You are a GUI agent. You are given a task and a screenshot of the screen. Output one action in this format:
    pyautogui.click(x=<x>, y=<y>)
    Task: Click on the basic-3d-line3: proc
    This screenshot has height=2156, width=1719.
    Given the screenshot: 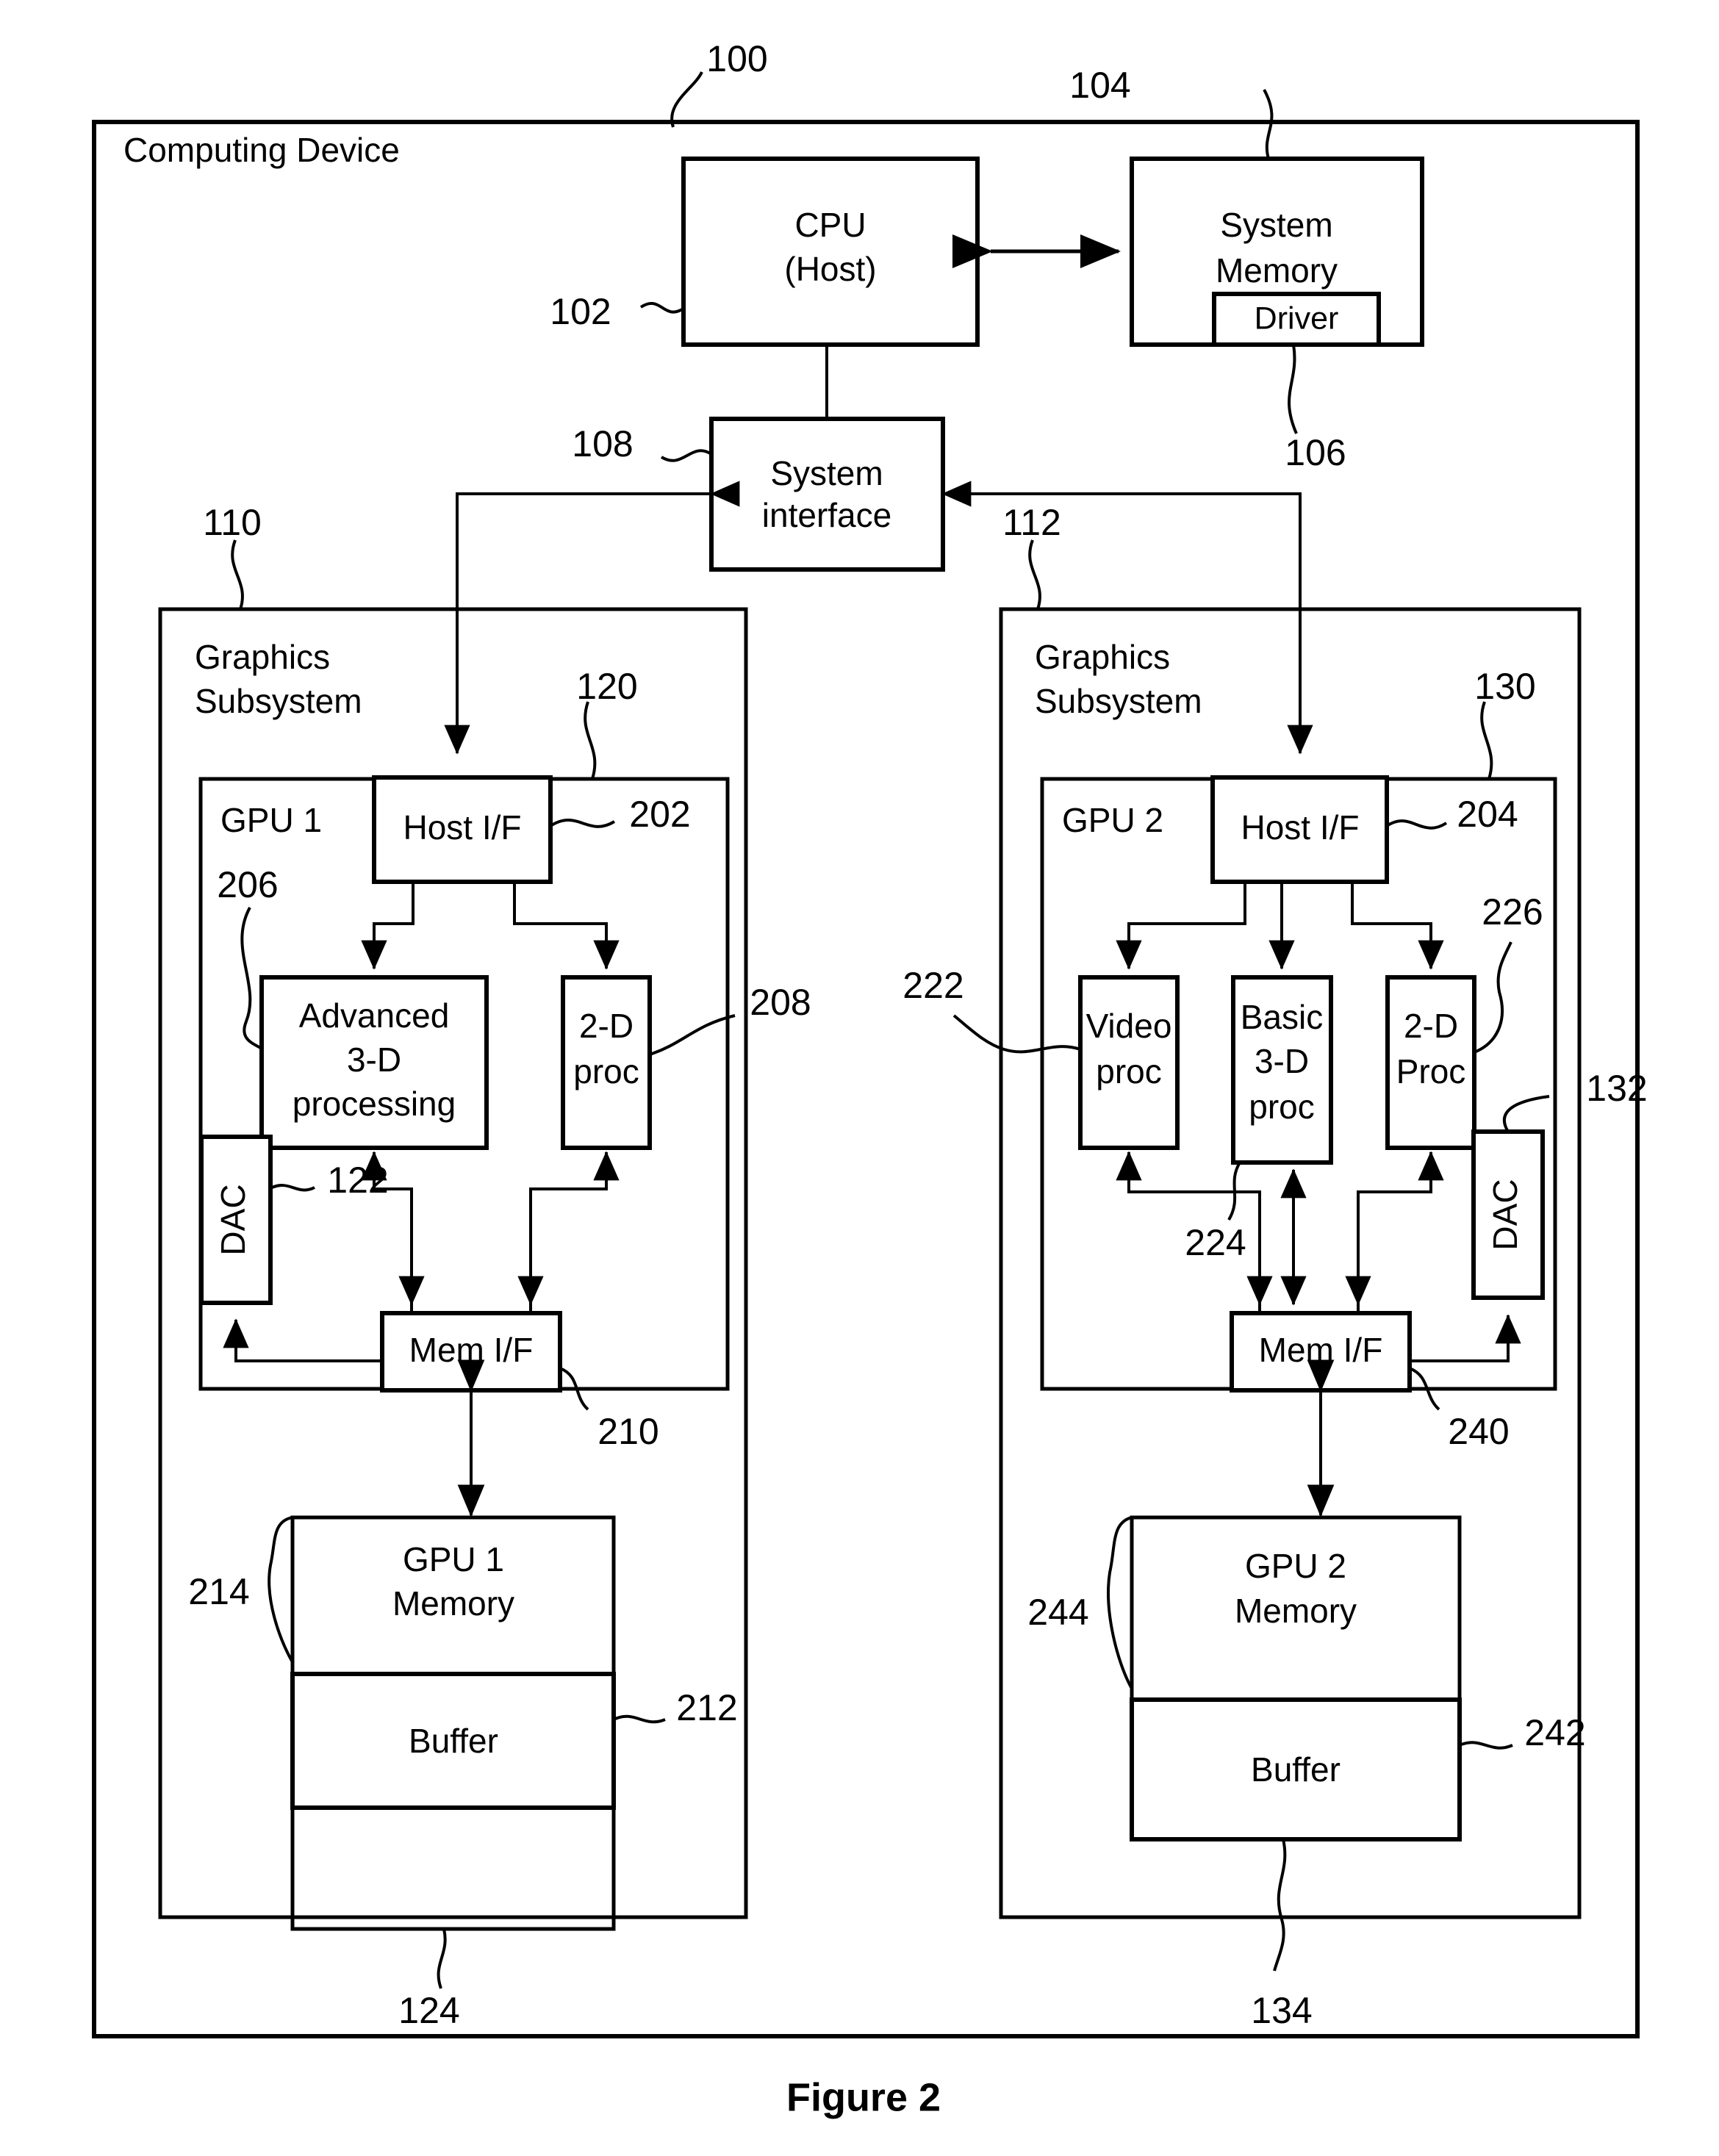 What is the action you would take?
    pyautogui.click(x=1281, y=1107)
    